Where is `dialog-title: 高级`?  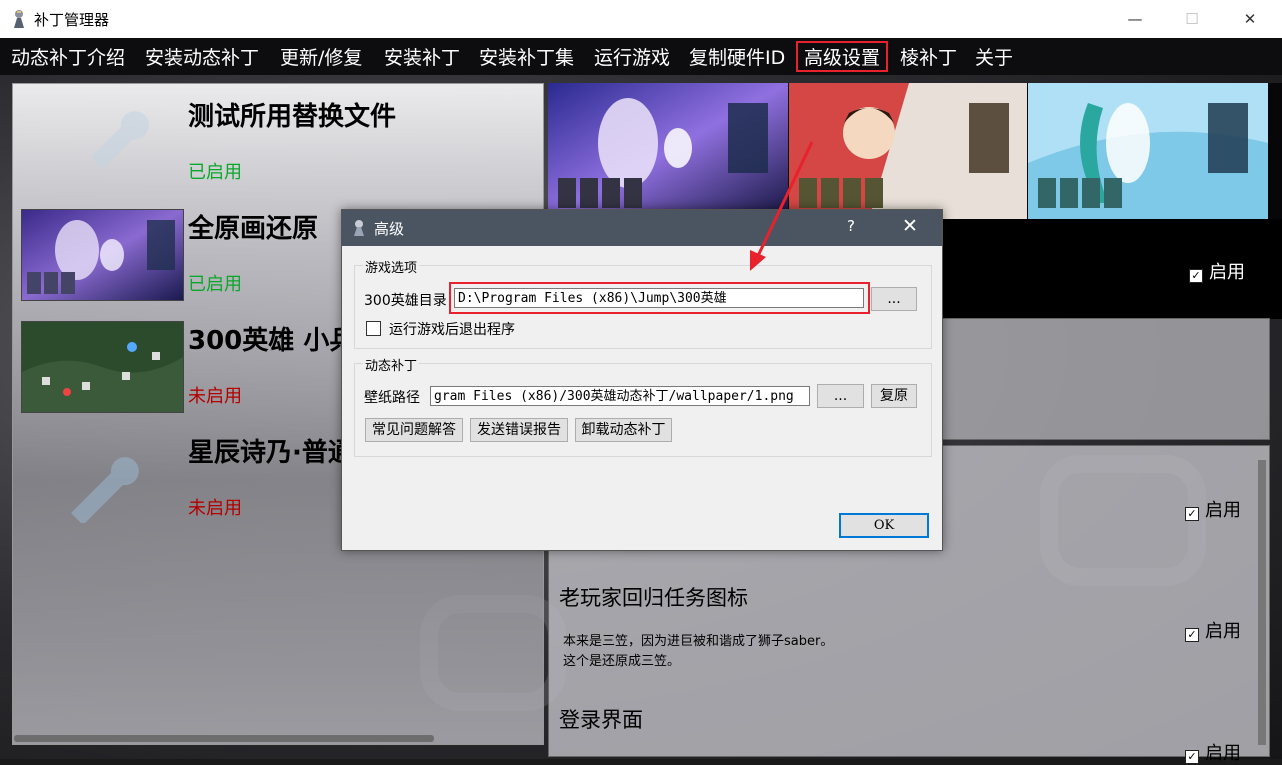
dialog-title: 高级 is located at coordinates (389, 229).